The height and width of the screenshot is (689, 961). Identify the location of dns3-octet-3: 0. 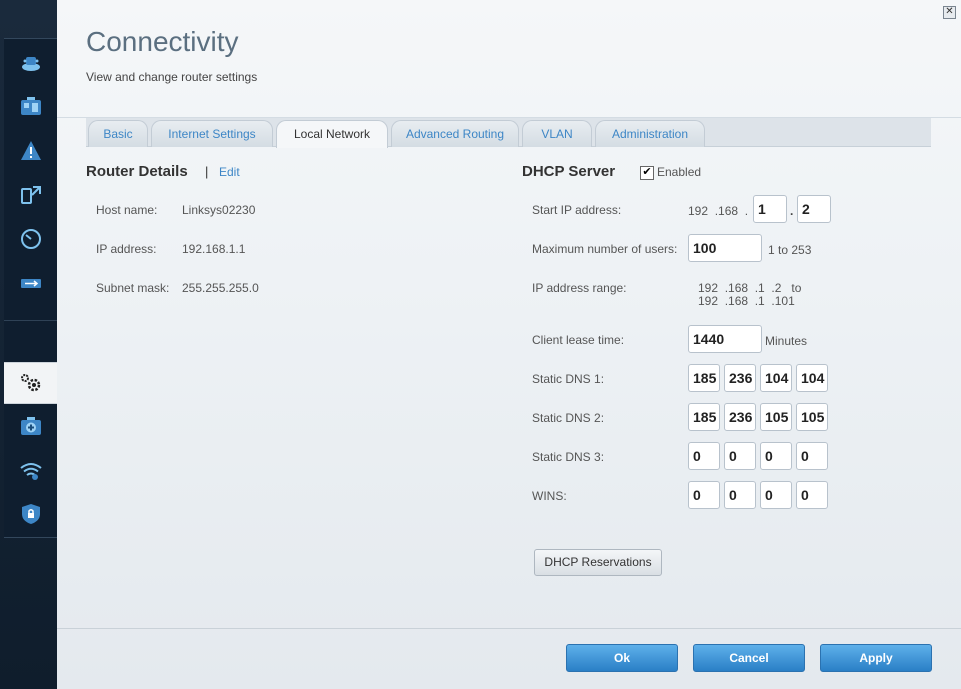
(776, 456).